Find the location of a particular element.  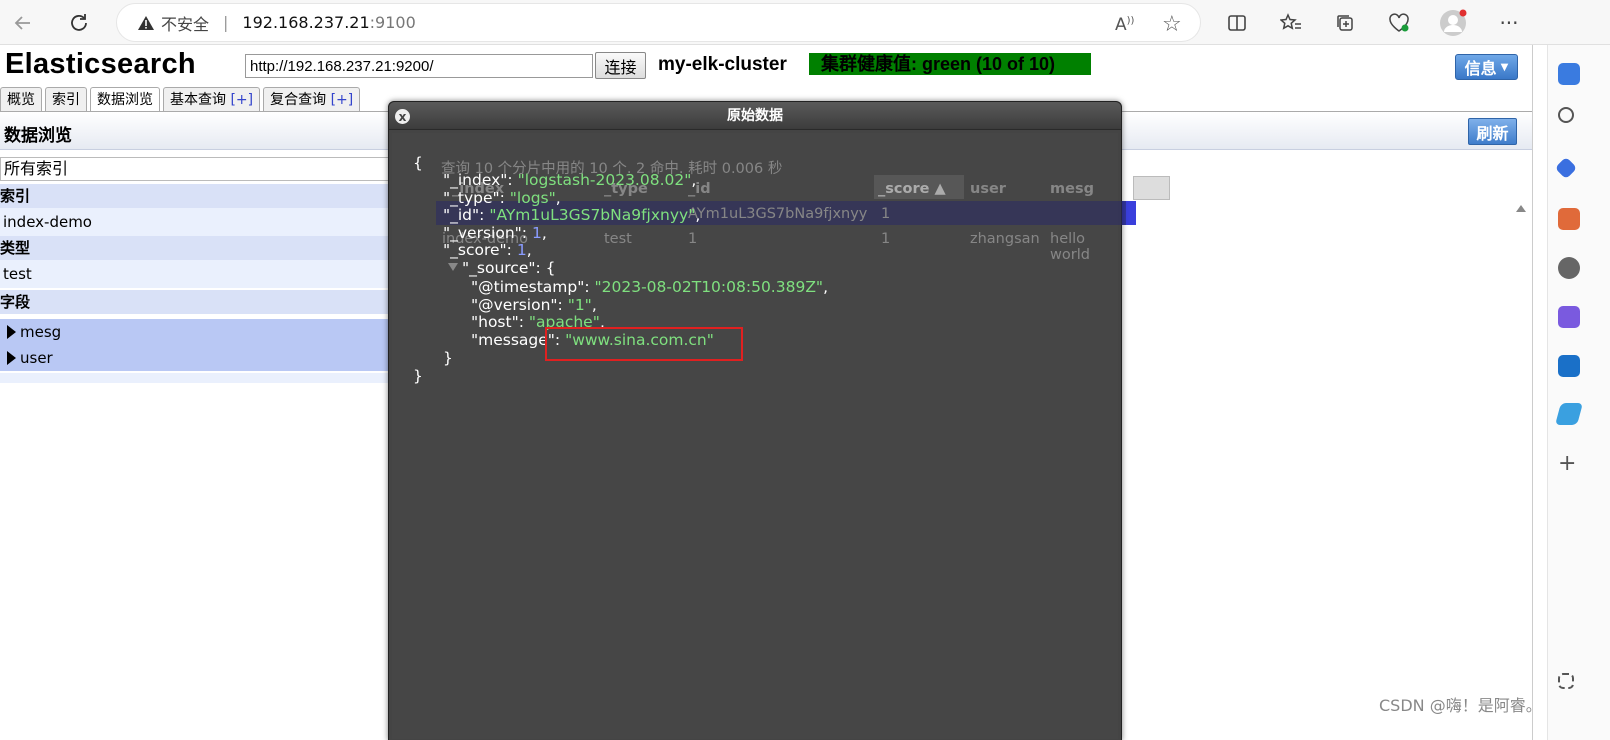

browser-toolbar: 不安全 | 192.168.237.21:9100 A)) ☆ ··· is located at coordinates (805, 22).